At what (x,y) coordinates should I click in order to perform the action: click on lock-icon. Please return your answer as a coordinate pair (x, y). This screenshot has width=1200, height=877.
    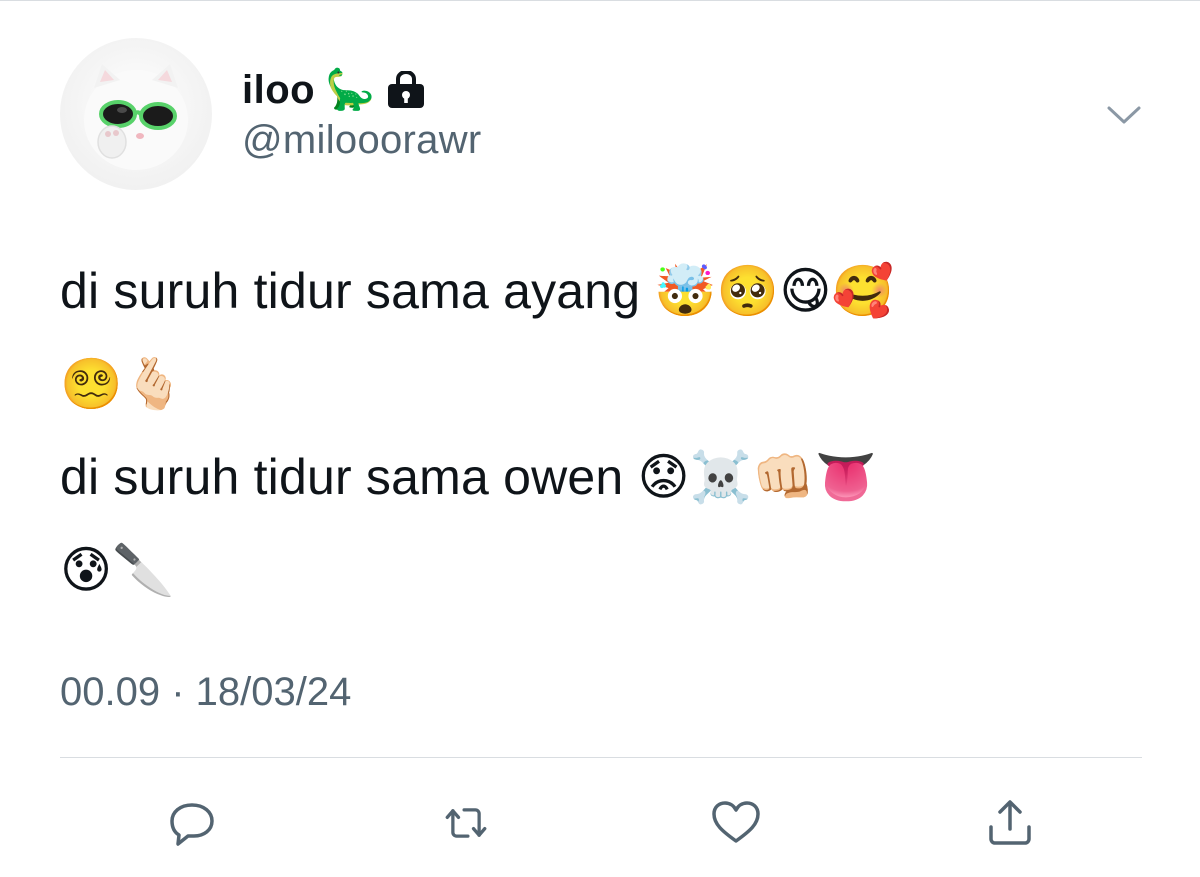
    Looking at the image, I should click on (406, 90).